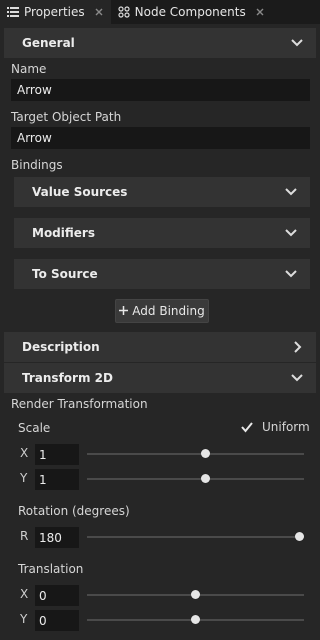 Image resolution: width=320 pixels, height=640 pixels. I want to click on section-general: General, so click(160, 43).